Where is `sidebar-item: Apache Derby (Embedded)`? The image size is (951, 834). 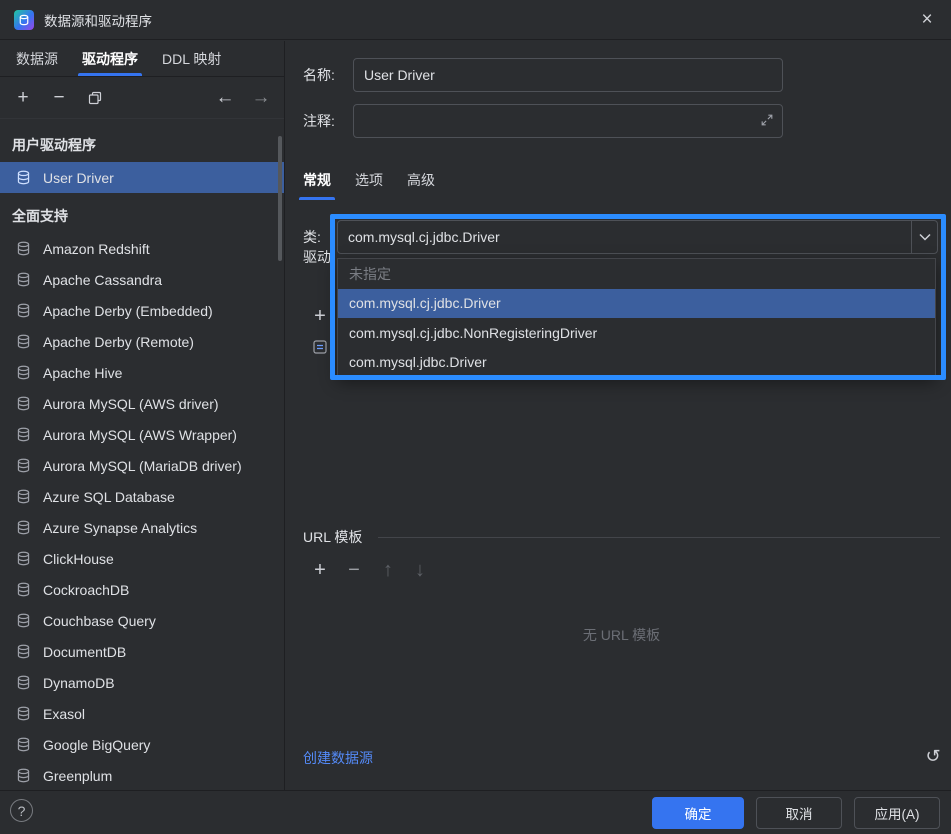
sidebar-item: Apache Derby (Embedded) is located at coordinates (142, 310).